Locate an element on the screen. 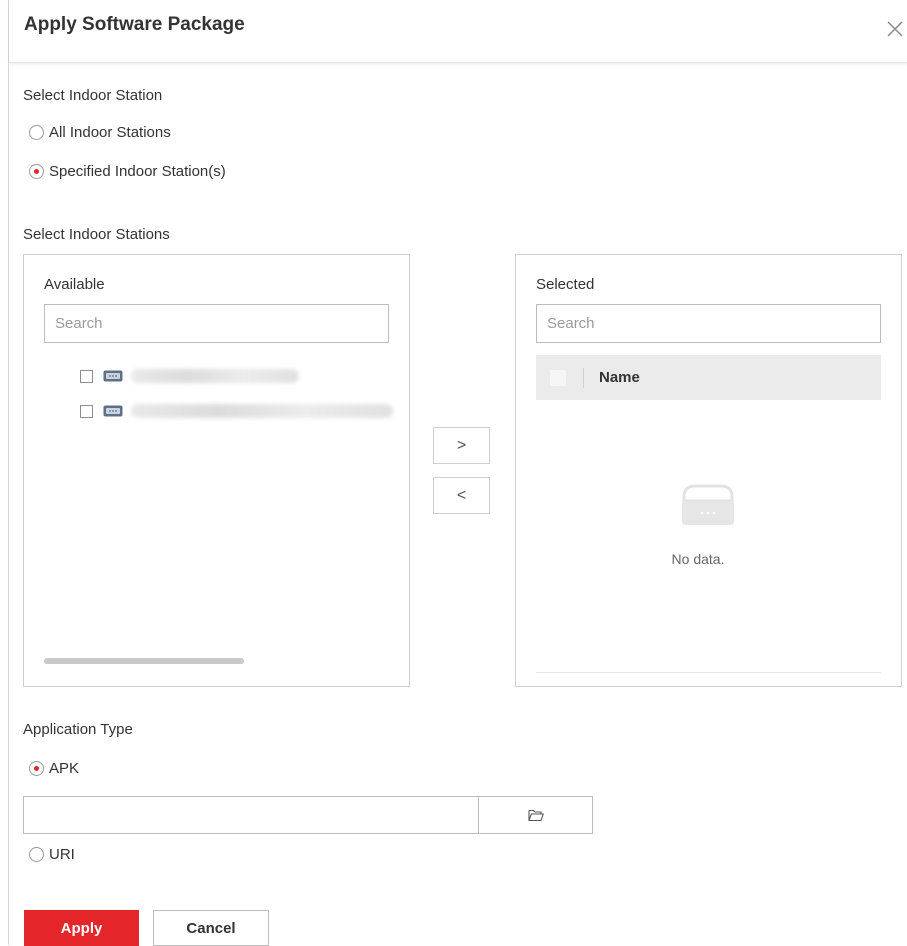 Image resolution: width=907 pixels, height=946 pixels. dialog-title: Apply Software Package is located at coordinates (134, 24).